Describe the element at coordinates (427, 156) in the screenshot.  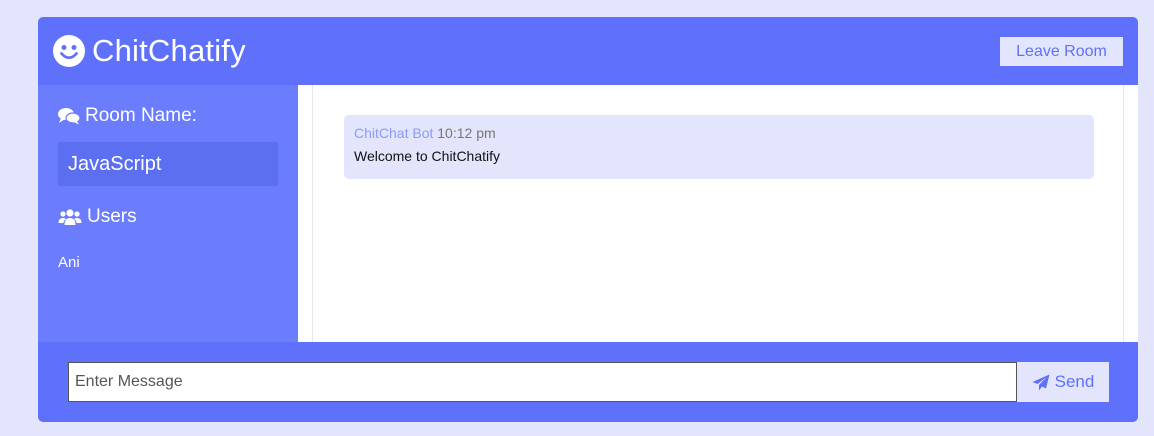
I see `message-text: Welcome to ChitChatify` at that location.